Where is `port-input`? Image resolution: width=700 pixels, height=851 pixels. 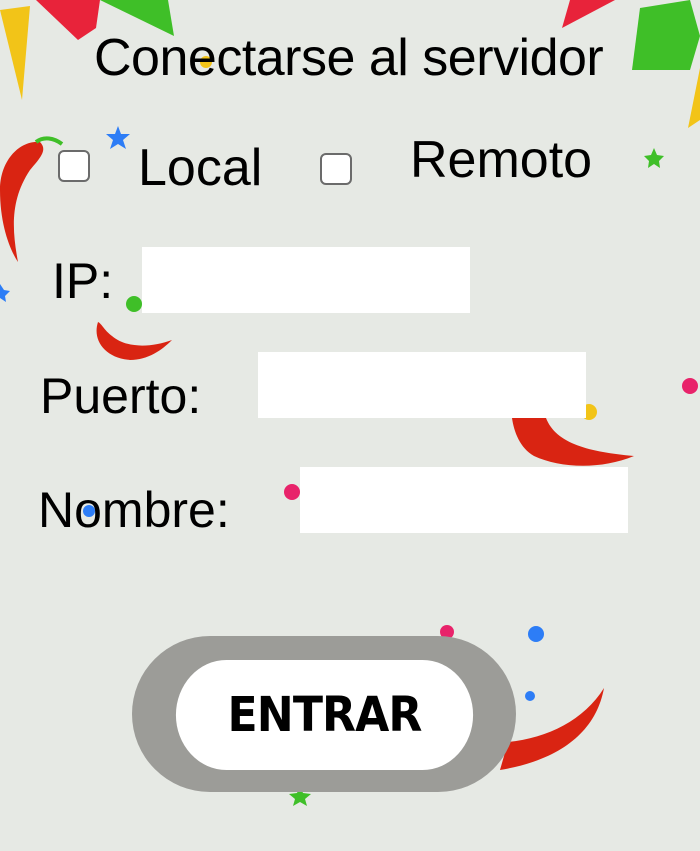
port-input is located at coordinates (422, 385).